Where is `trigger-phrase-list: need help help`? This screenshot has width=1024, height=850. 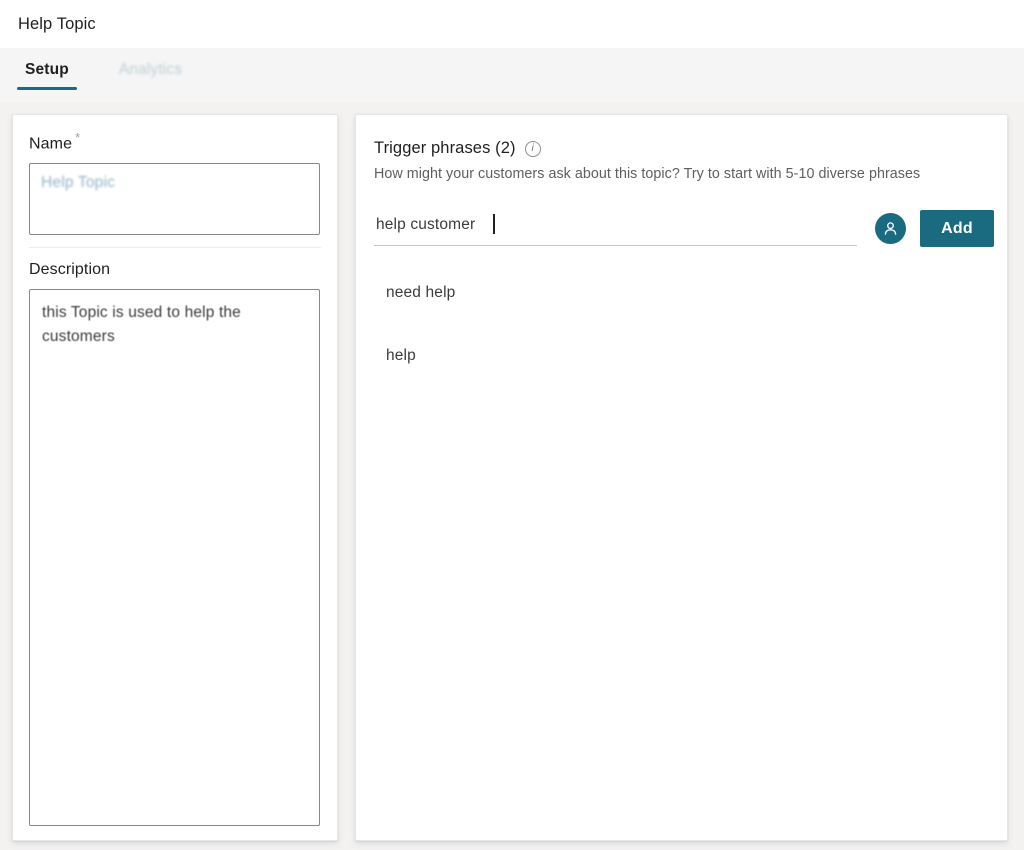 trigger-phrase-list: need help help is located at coordinates (681, 324).